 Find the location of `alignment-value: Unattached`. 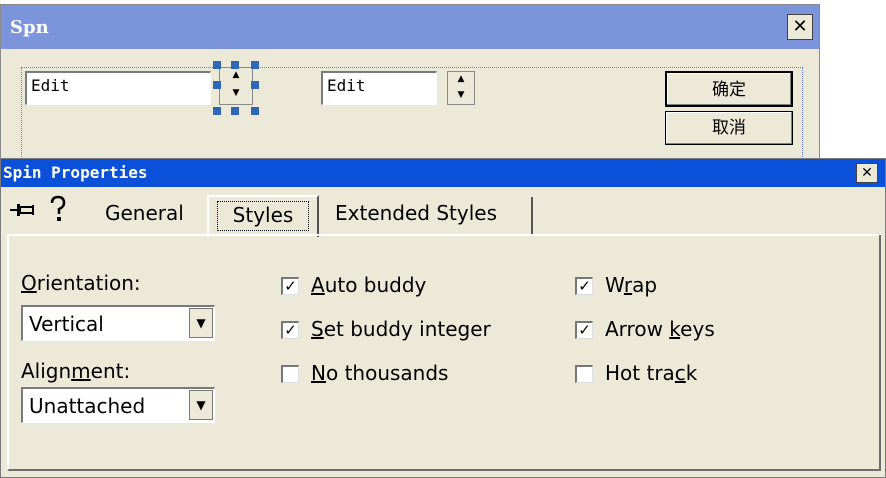

alignment-value: Unattached is located at coordinates (87, 406).